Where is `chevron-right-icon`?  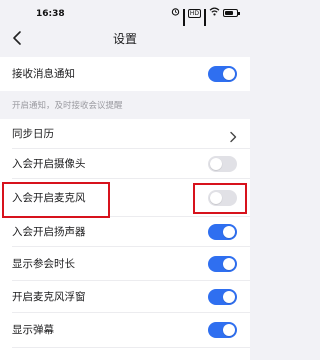
chevron-right-icon is located at coordinates (233, 135).